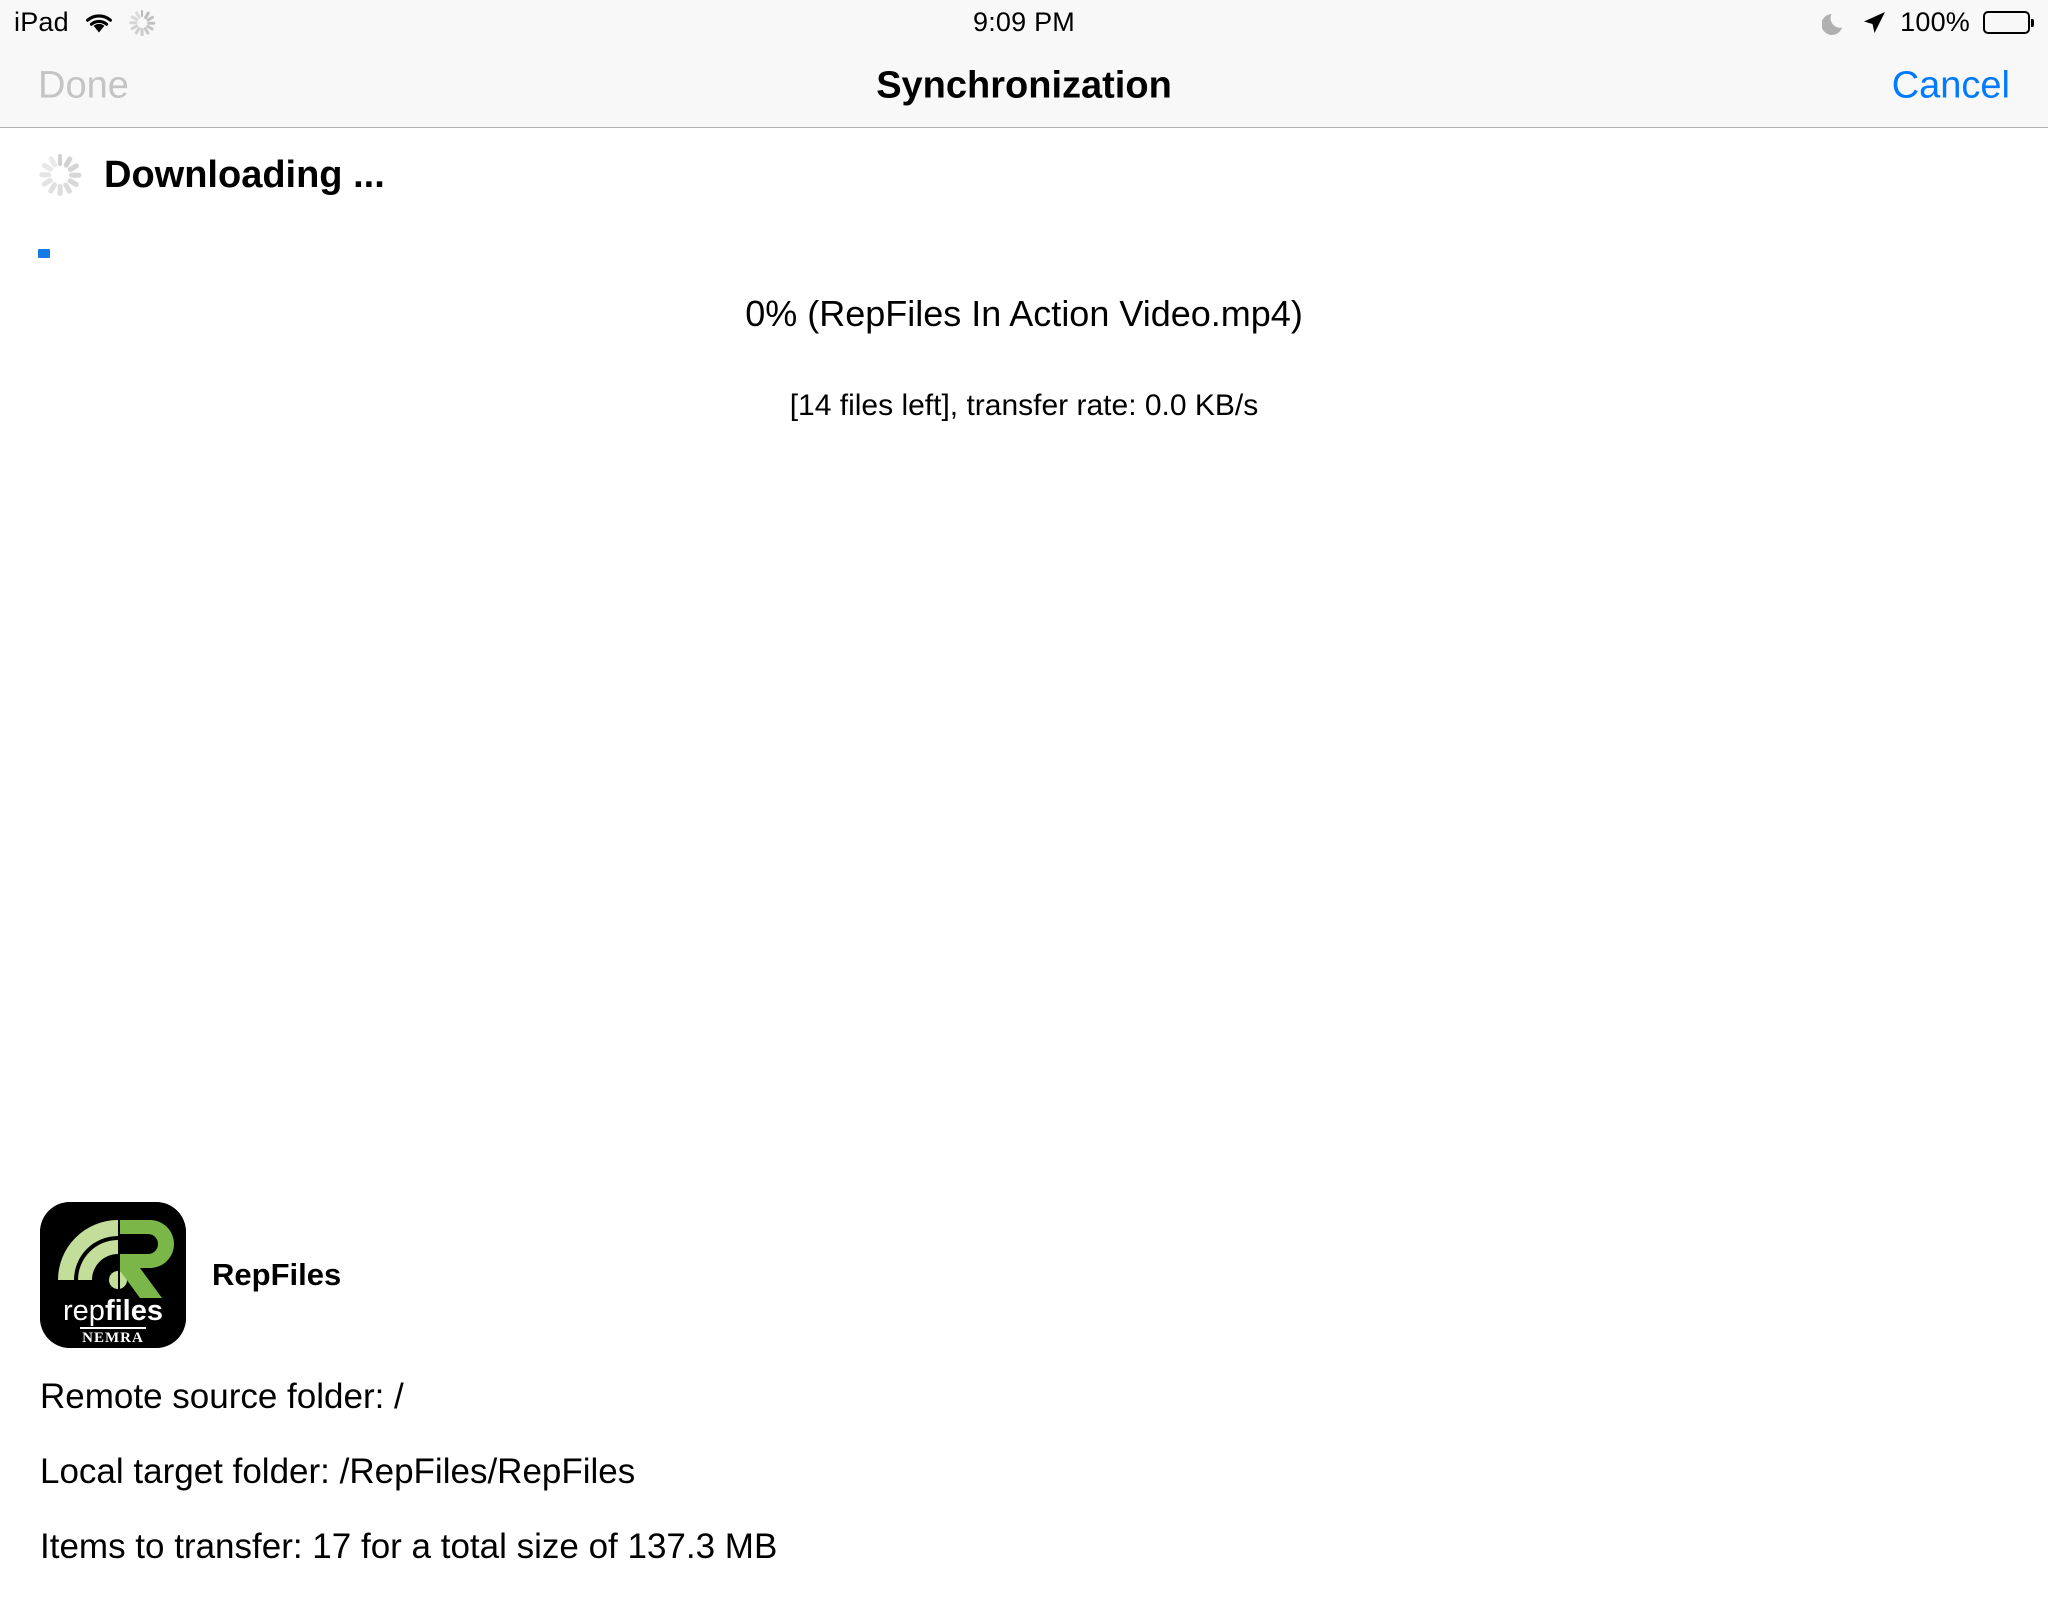 This screenshot has height=1604, width=2048. Describe the element at coordinates (113, 1338) in the screenshot. I see `svg-text: NEMRA` at that location.